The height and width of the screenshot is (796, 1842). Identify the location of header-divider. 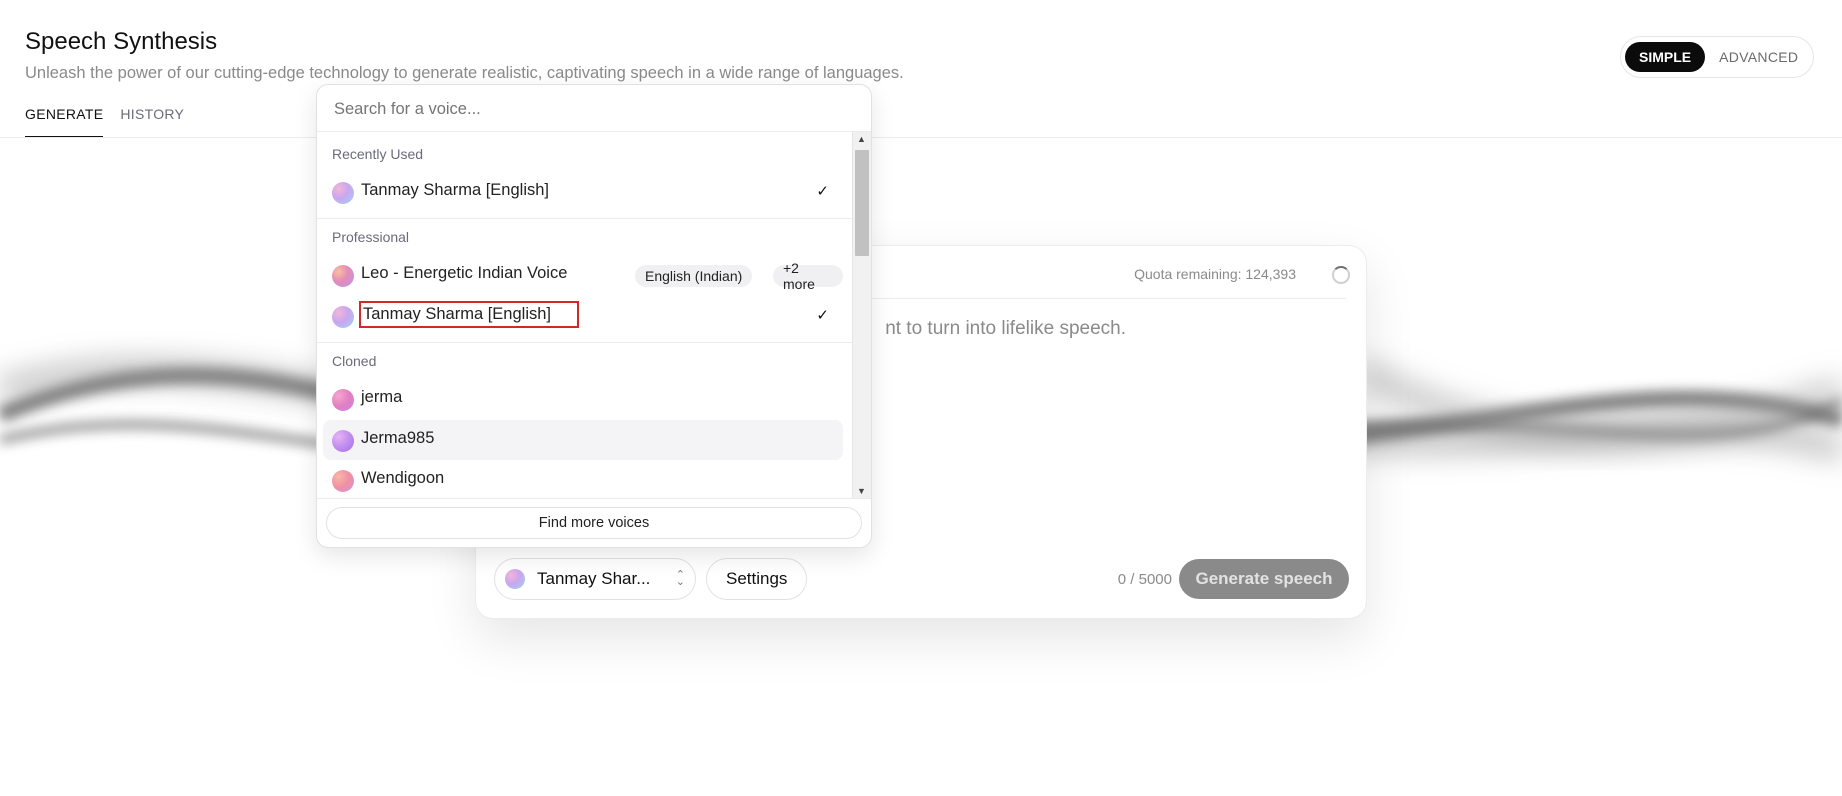
(921, 137).